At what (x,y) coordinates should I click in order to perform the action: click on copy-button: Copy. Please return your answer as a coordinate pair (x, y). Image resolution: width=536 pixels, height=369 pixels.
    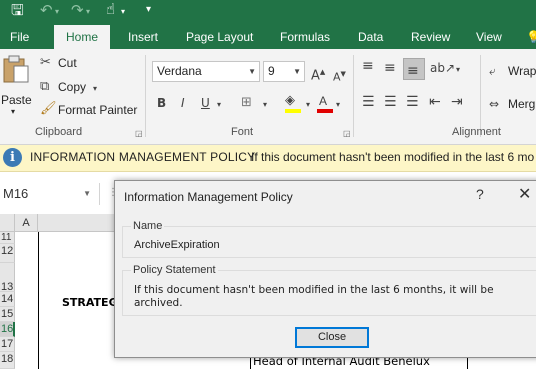
    Looking at the image, I should click on (72, 87).